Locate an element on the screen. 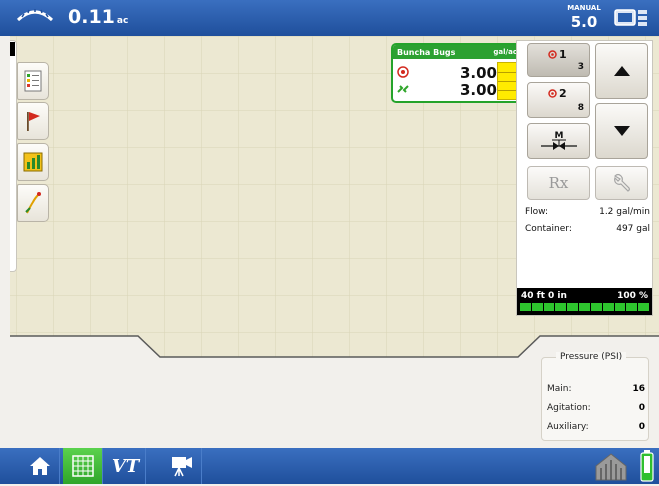 This screenshot has width=659, height=486. home-icon is located at coordinates (39, 466).